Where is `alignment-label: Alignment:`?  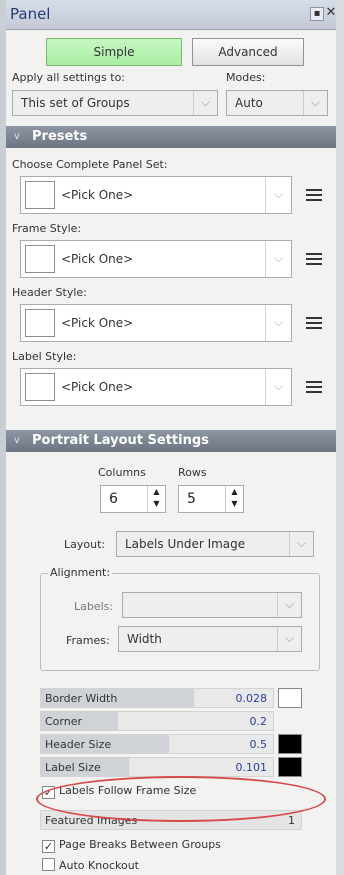
alignment-label: Alignment: is located at coordinates (80, 572).